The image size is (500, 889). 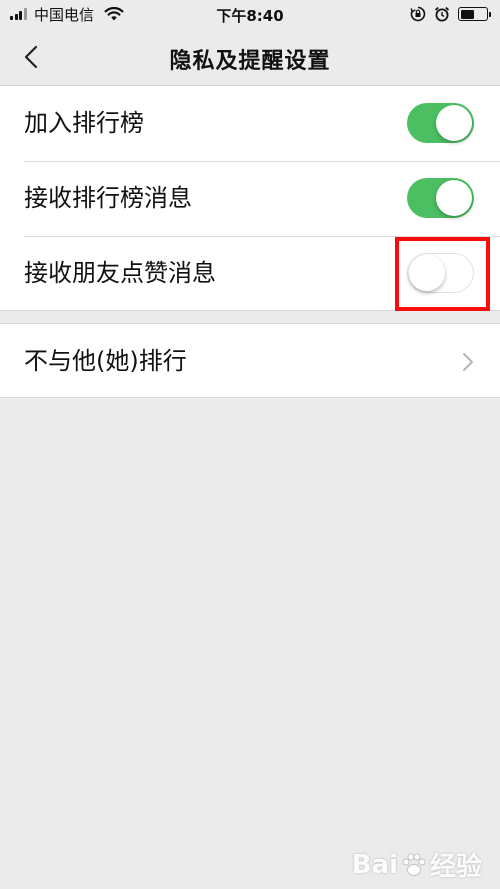 What do you see at coordinates (374, 864) in the screenshot?
I see `watermark-text: Bai` at bounding box center [374, 864].